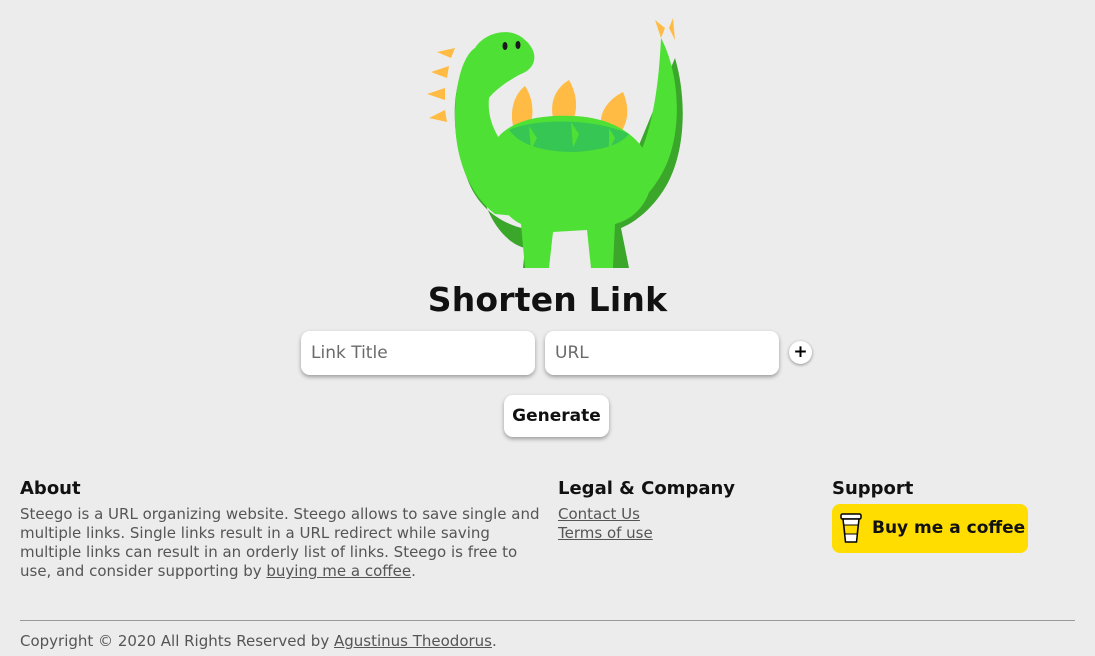 The width and height of the screenshot is (1095, 656). Describe the element at coordinates (418, 353) in the screenshot. I see `link-title-input` at that location.